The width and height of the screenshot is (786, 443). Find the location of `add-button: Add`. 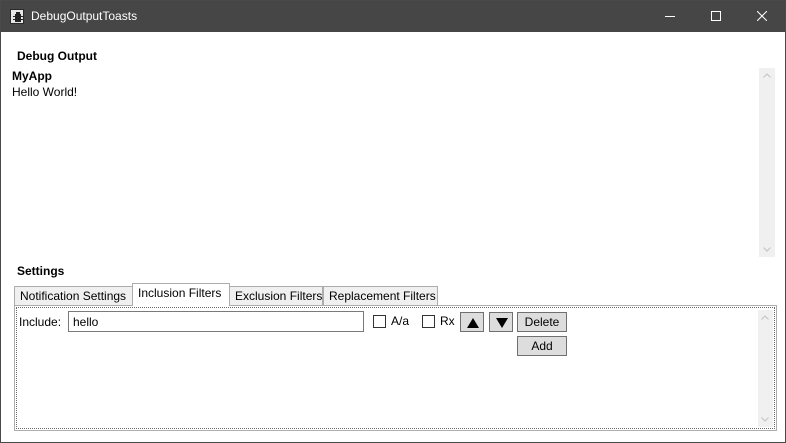

add-button: Add is located at coordinates (542, 346).